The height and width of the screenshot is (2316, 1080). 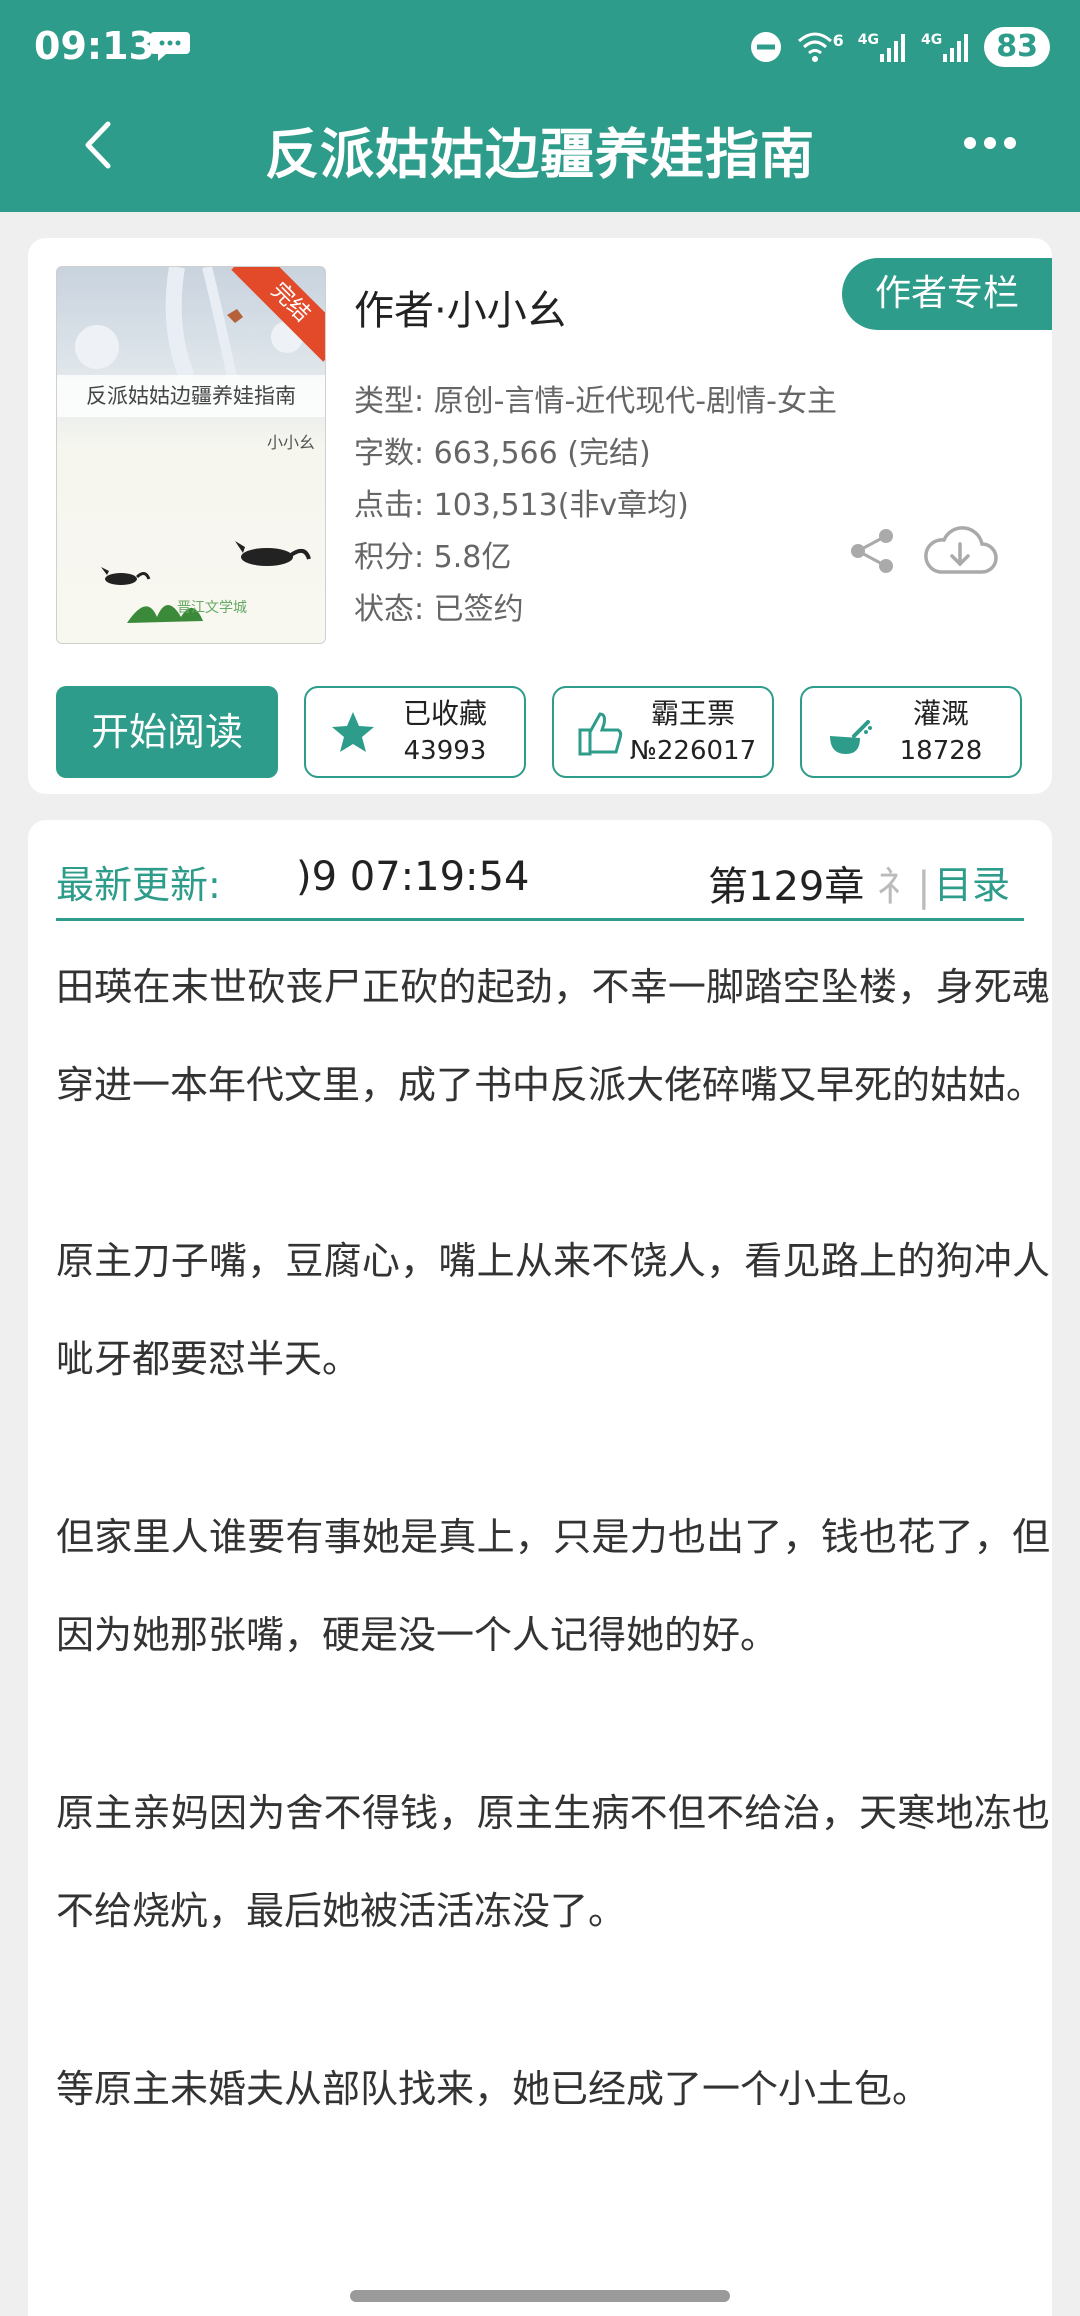 I want to click on latest-update-time: )9 07:19:54, so click(x=413, y=877).